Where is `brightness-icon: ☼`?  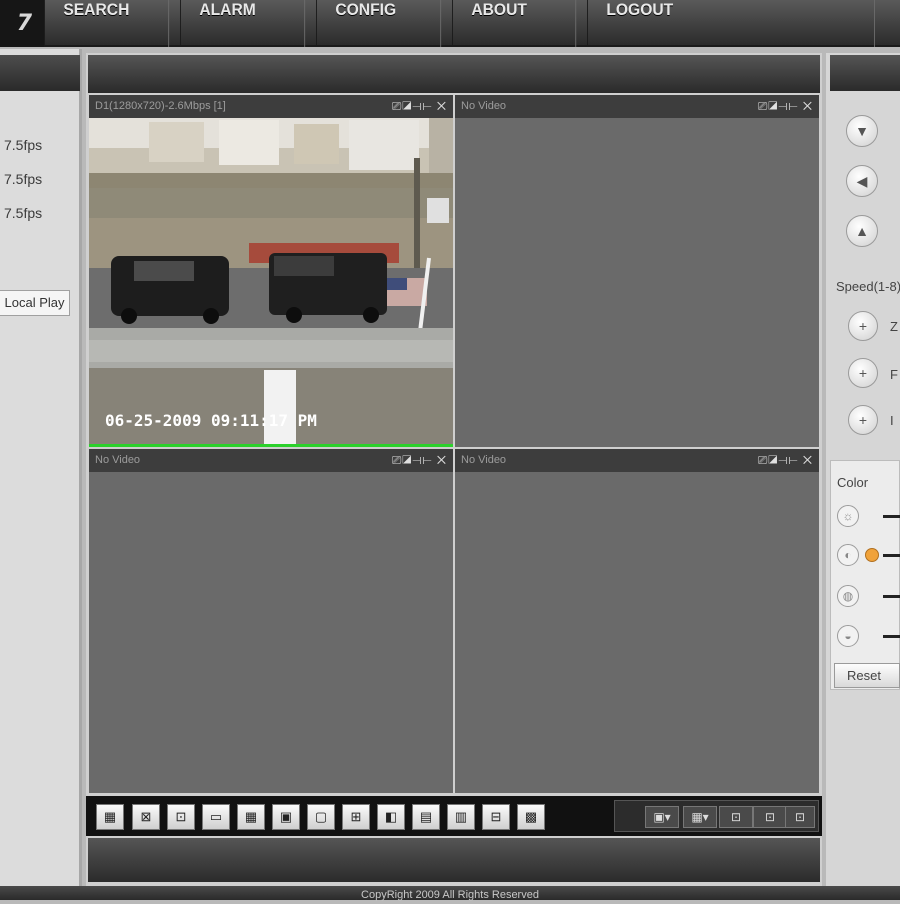 brightness-icon: ☼ is located at coordinates (848, 516).